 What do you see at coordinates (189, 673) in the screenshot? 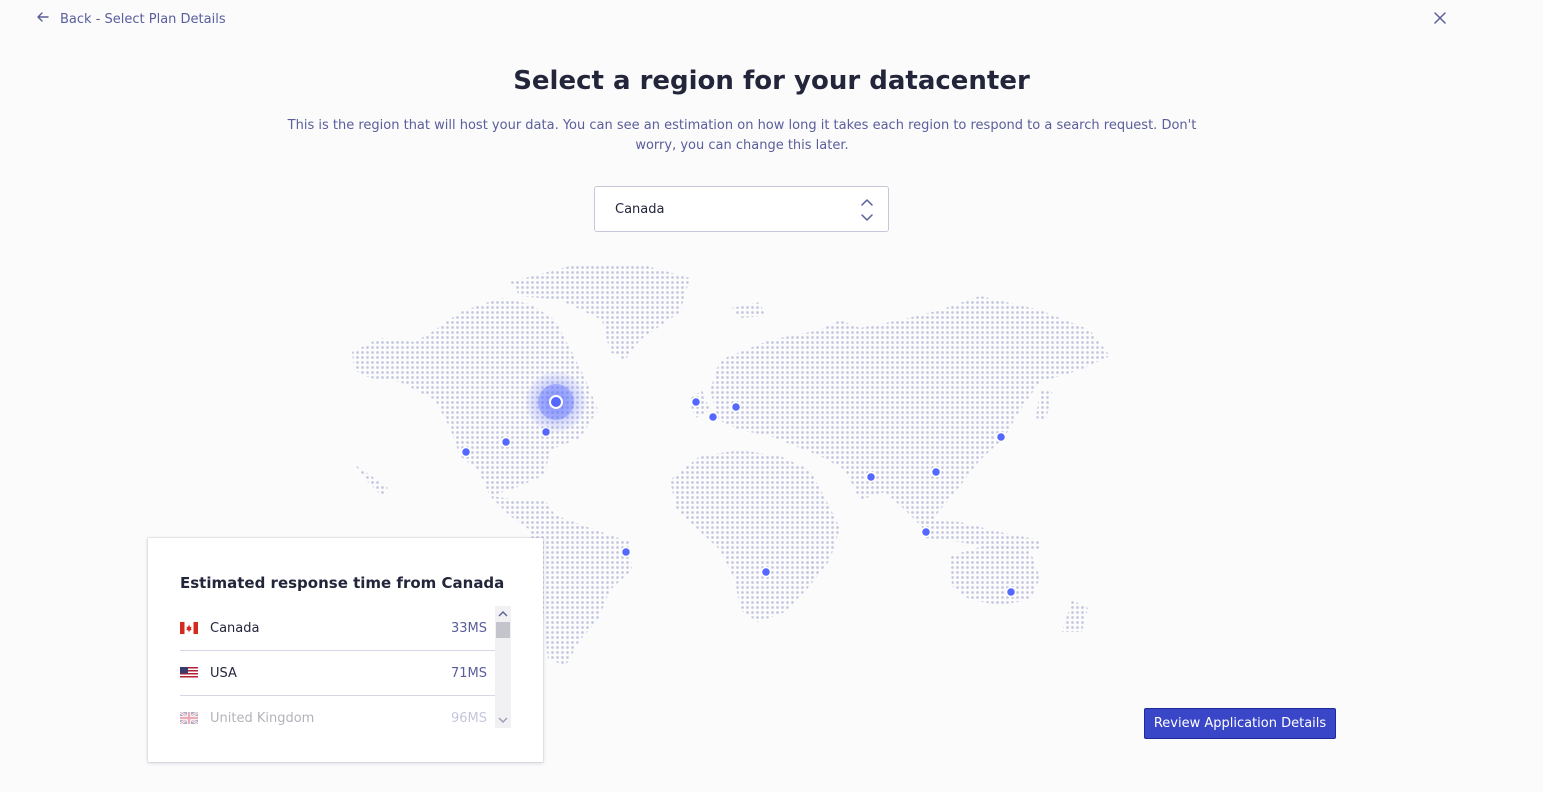
I see `usa-flag-icon` at bounding box center [189, 673].